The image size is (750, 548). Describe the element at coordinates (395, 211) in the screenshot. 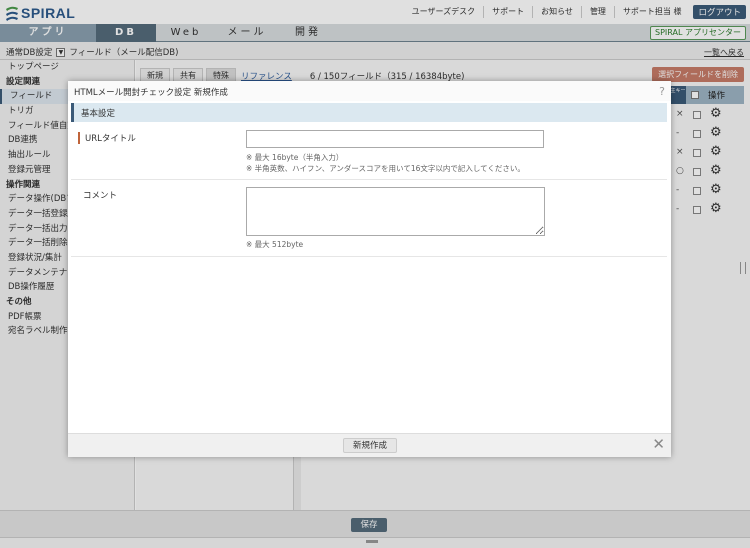

I see `comment-textarea` at that location.